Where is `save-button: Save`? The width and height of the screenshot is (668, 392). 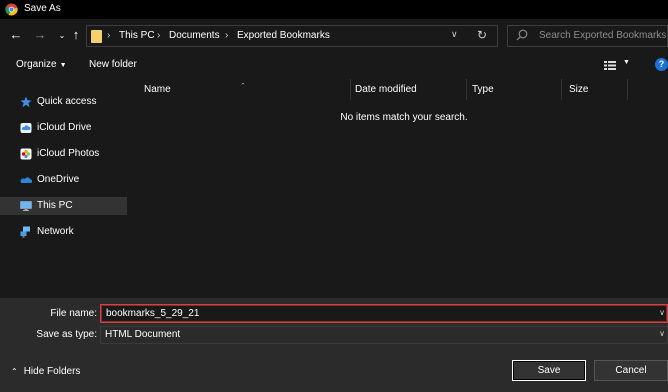
save-button: Save is located at coordinates (549, 370).